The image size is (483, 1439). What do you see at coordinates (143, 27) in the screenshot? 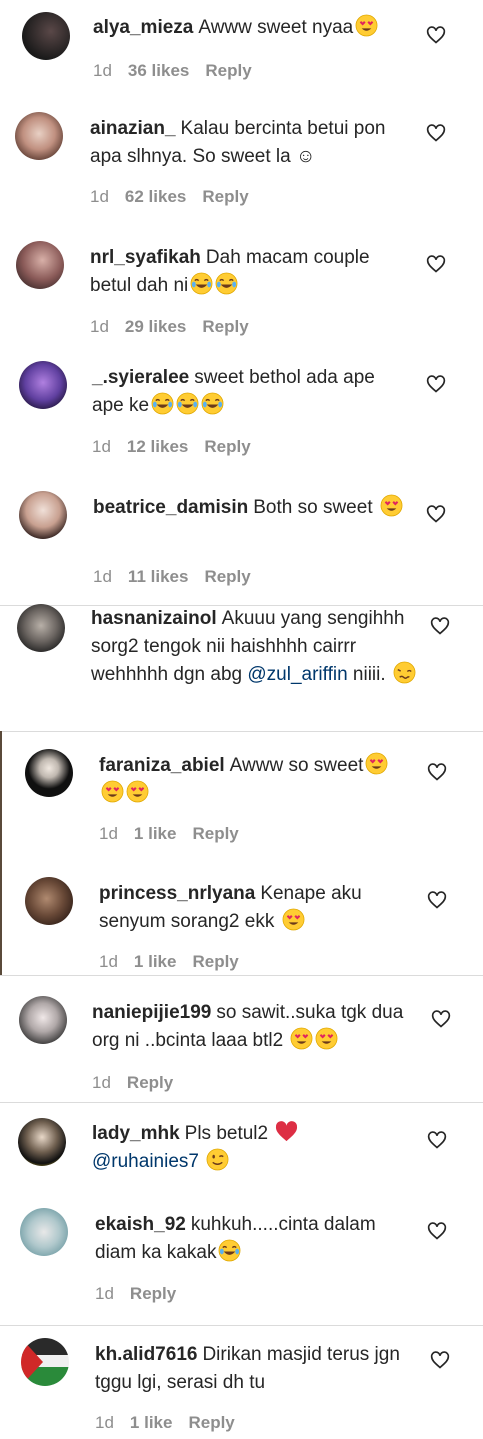
I see `comment-username: alya_mieza` at bounding box center [143, 27].